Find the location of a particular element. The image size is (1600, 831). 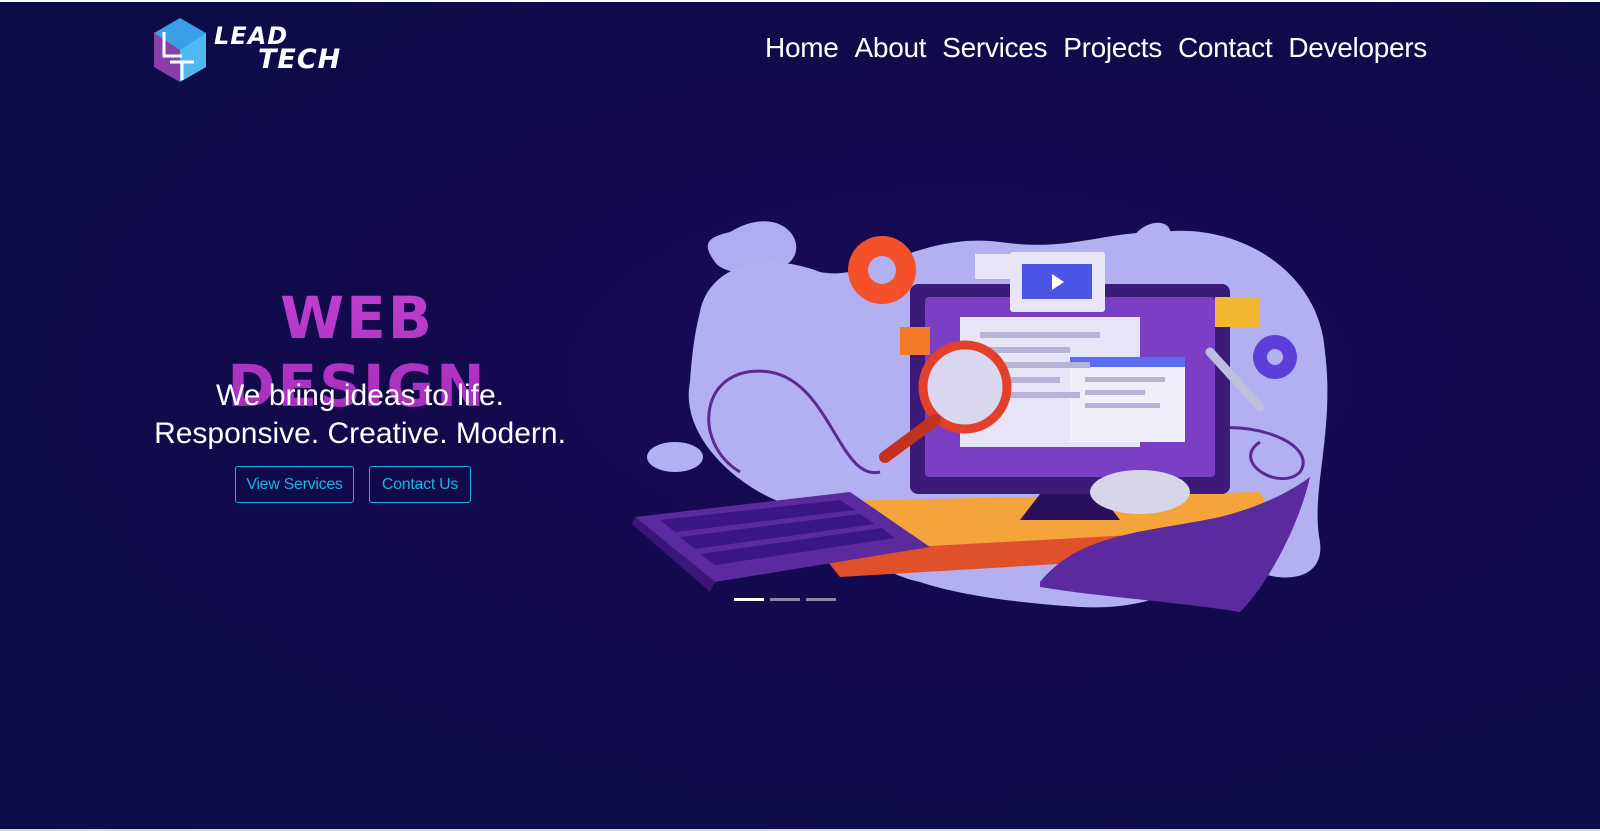

nav-developers: Developers is located at coordinates (1357, 48).